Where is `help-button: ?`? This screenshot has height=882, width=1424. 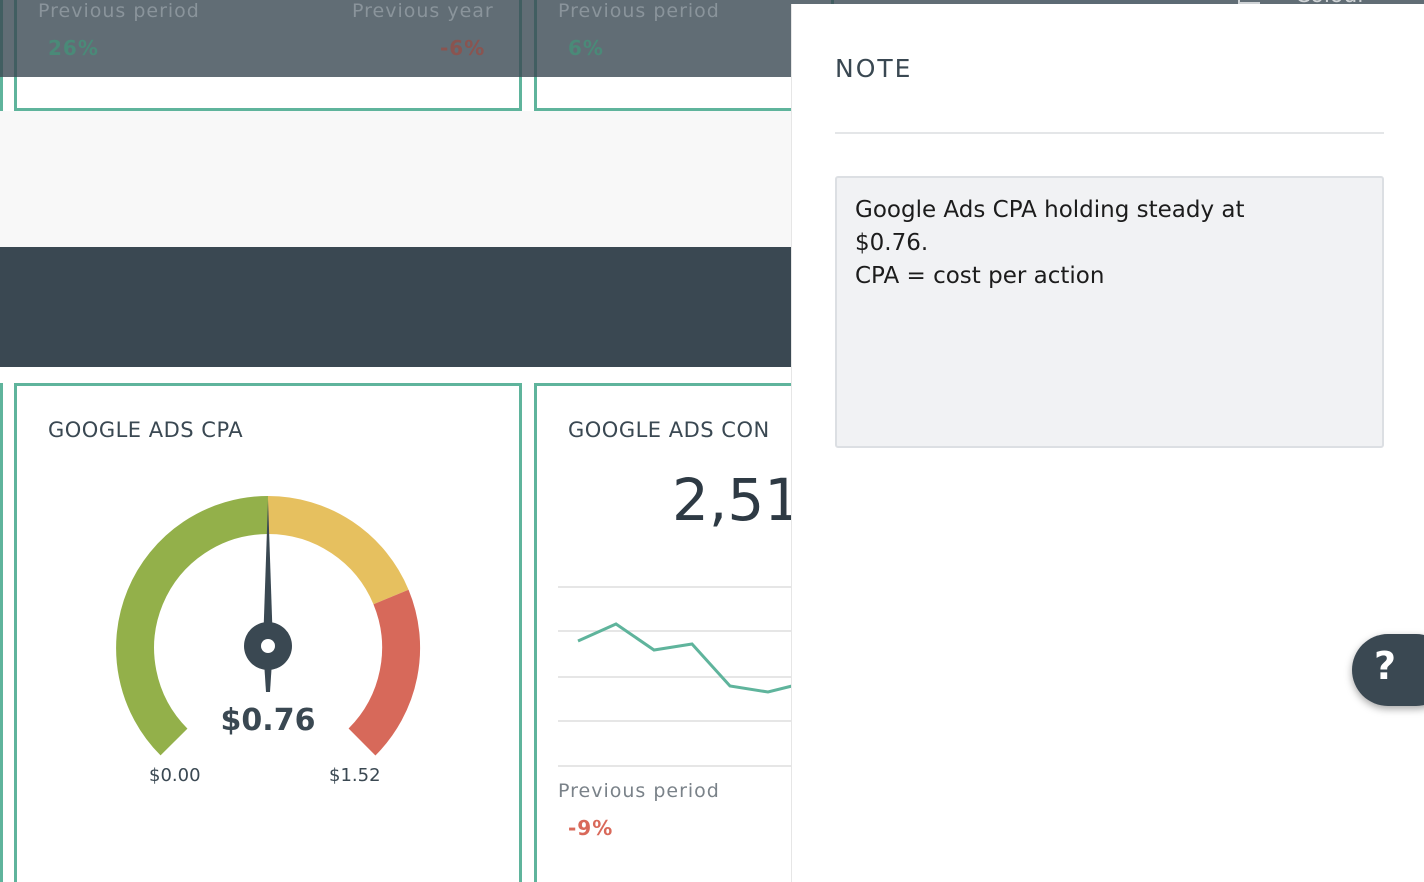
help-button: ? is located at coordinates (1388, 670).